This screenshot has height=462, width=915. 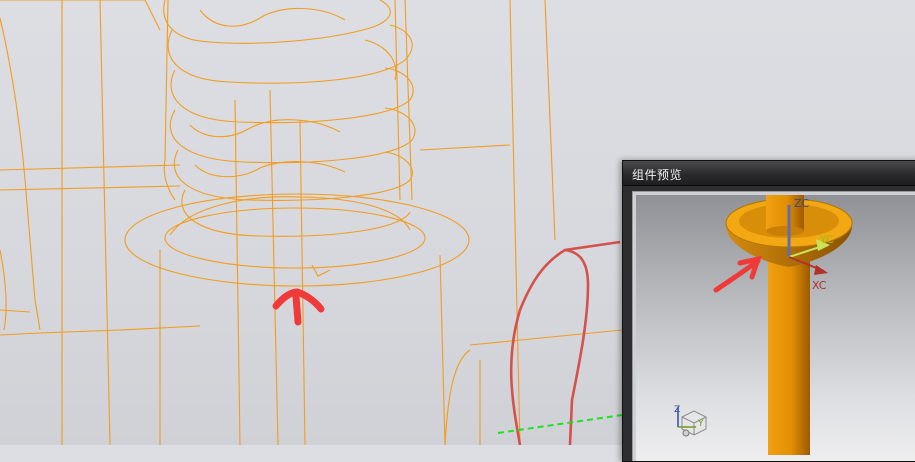 I want to click on preview-shaft, so click(x=789, y=357).